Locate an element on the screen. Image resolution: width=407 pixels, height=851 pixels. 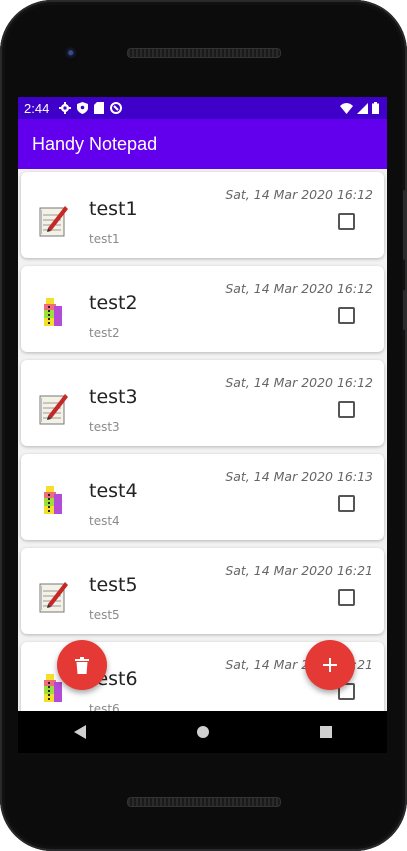
back-icon is located at coordinates (79, 732).